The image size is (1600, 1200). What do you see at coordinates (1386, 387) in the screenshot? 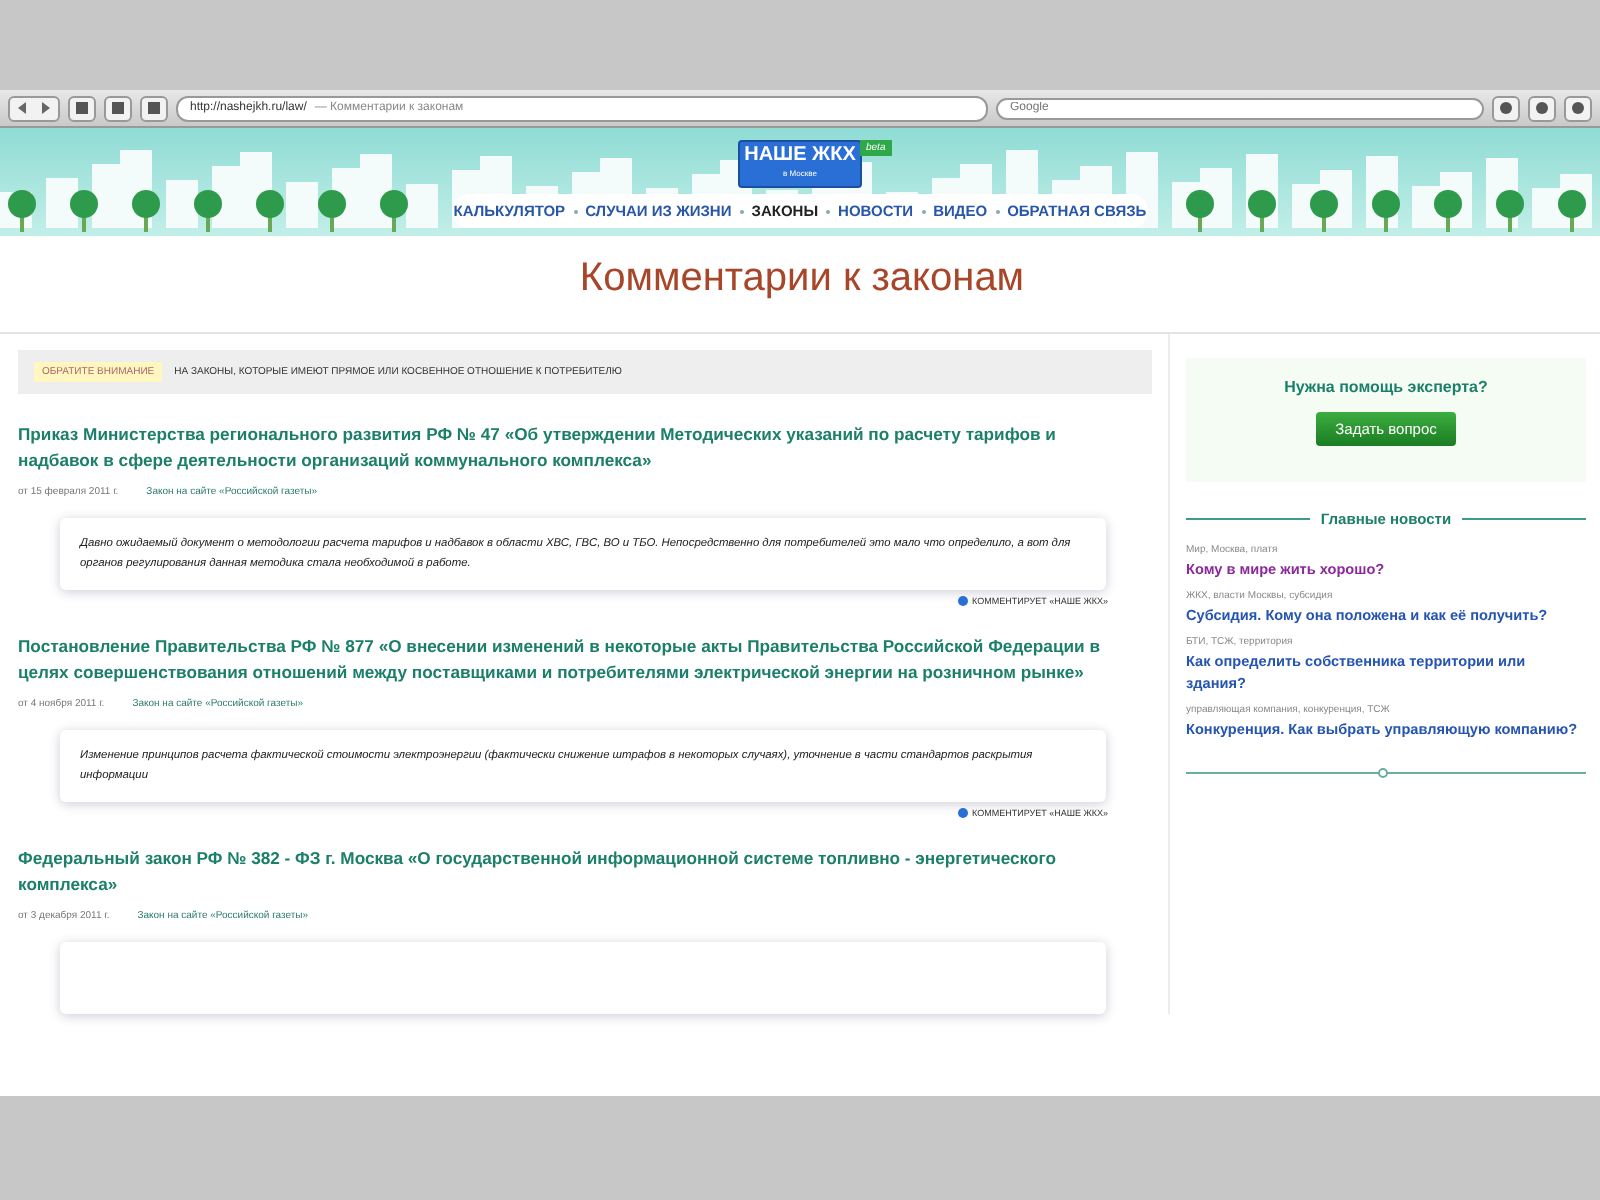
I see `expert-heading: Нужна помощь эксперта?` at bounding box center [1386, 387].